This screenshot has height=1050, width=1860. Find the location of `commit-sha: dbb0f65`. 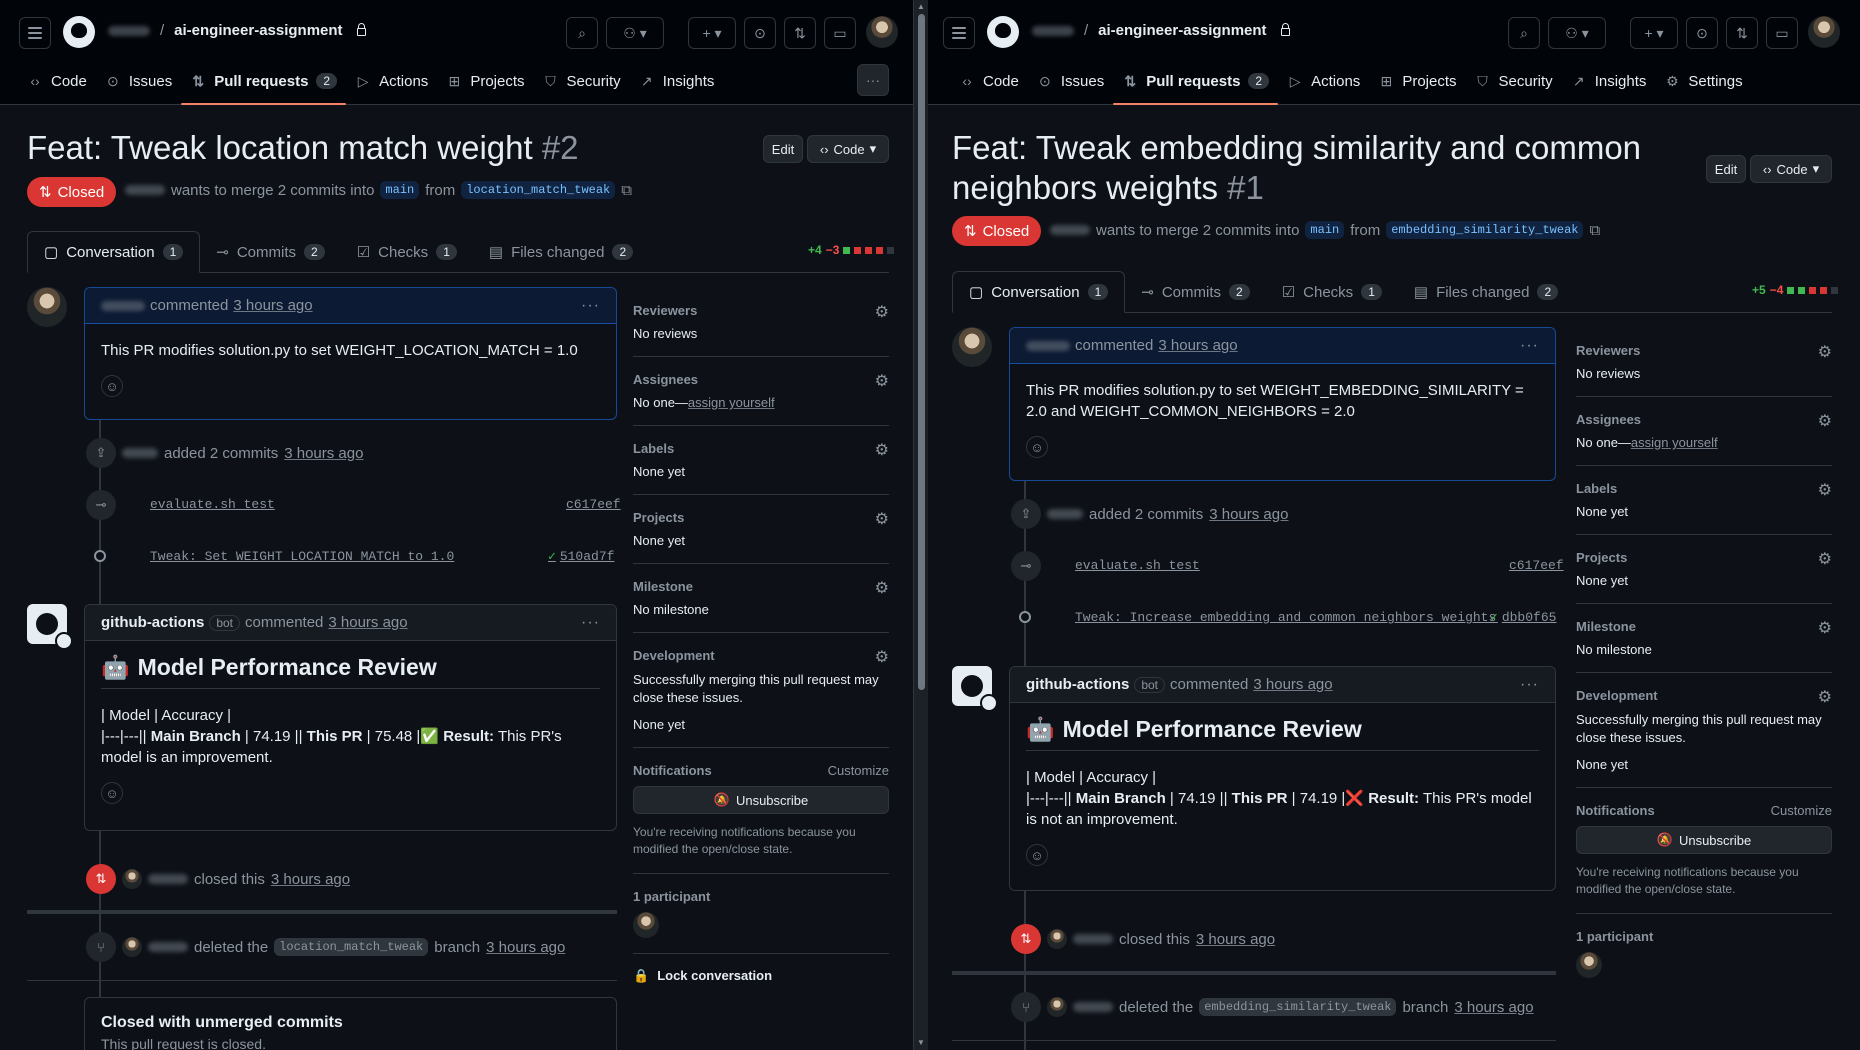

commit-sha: dbb0f65 is located at coordinates (1529, 617).